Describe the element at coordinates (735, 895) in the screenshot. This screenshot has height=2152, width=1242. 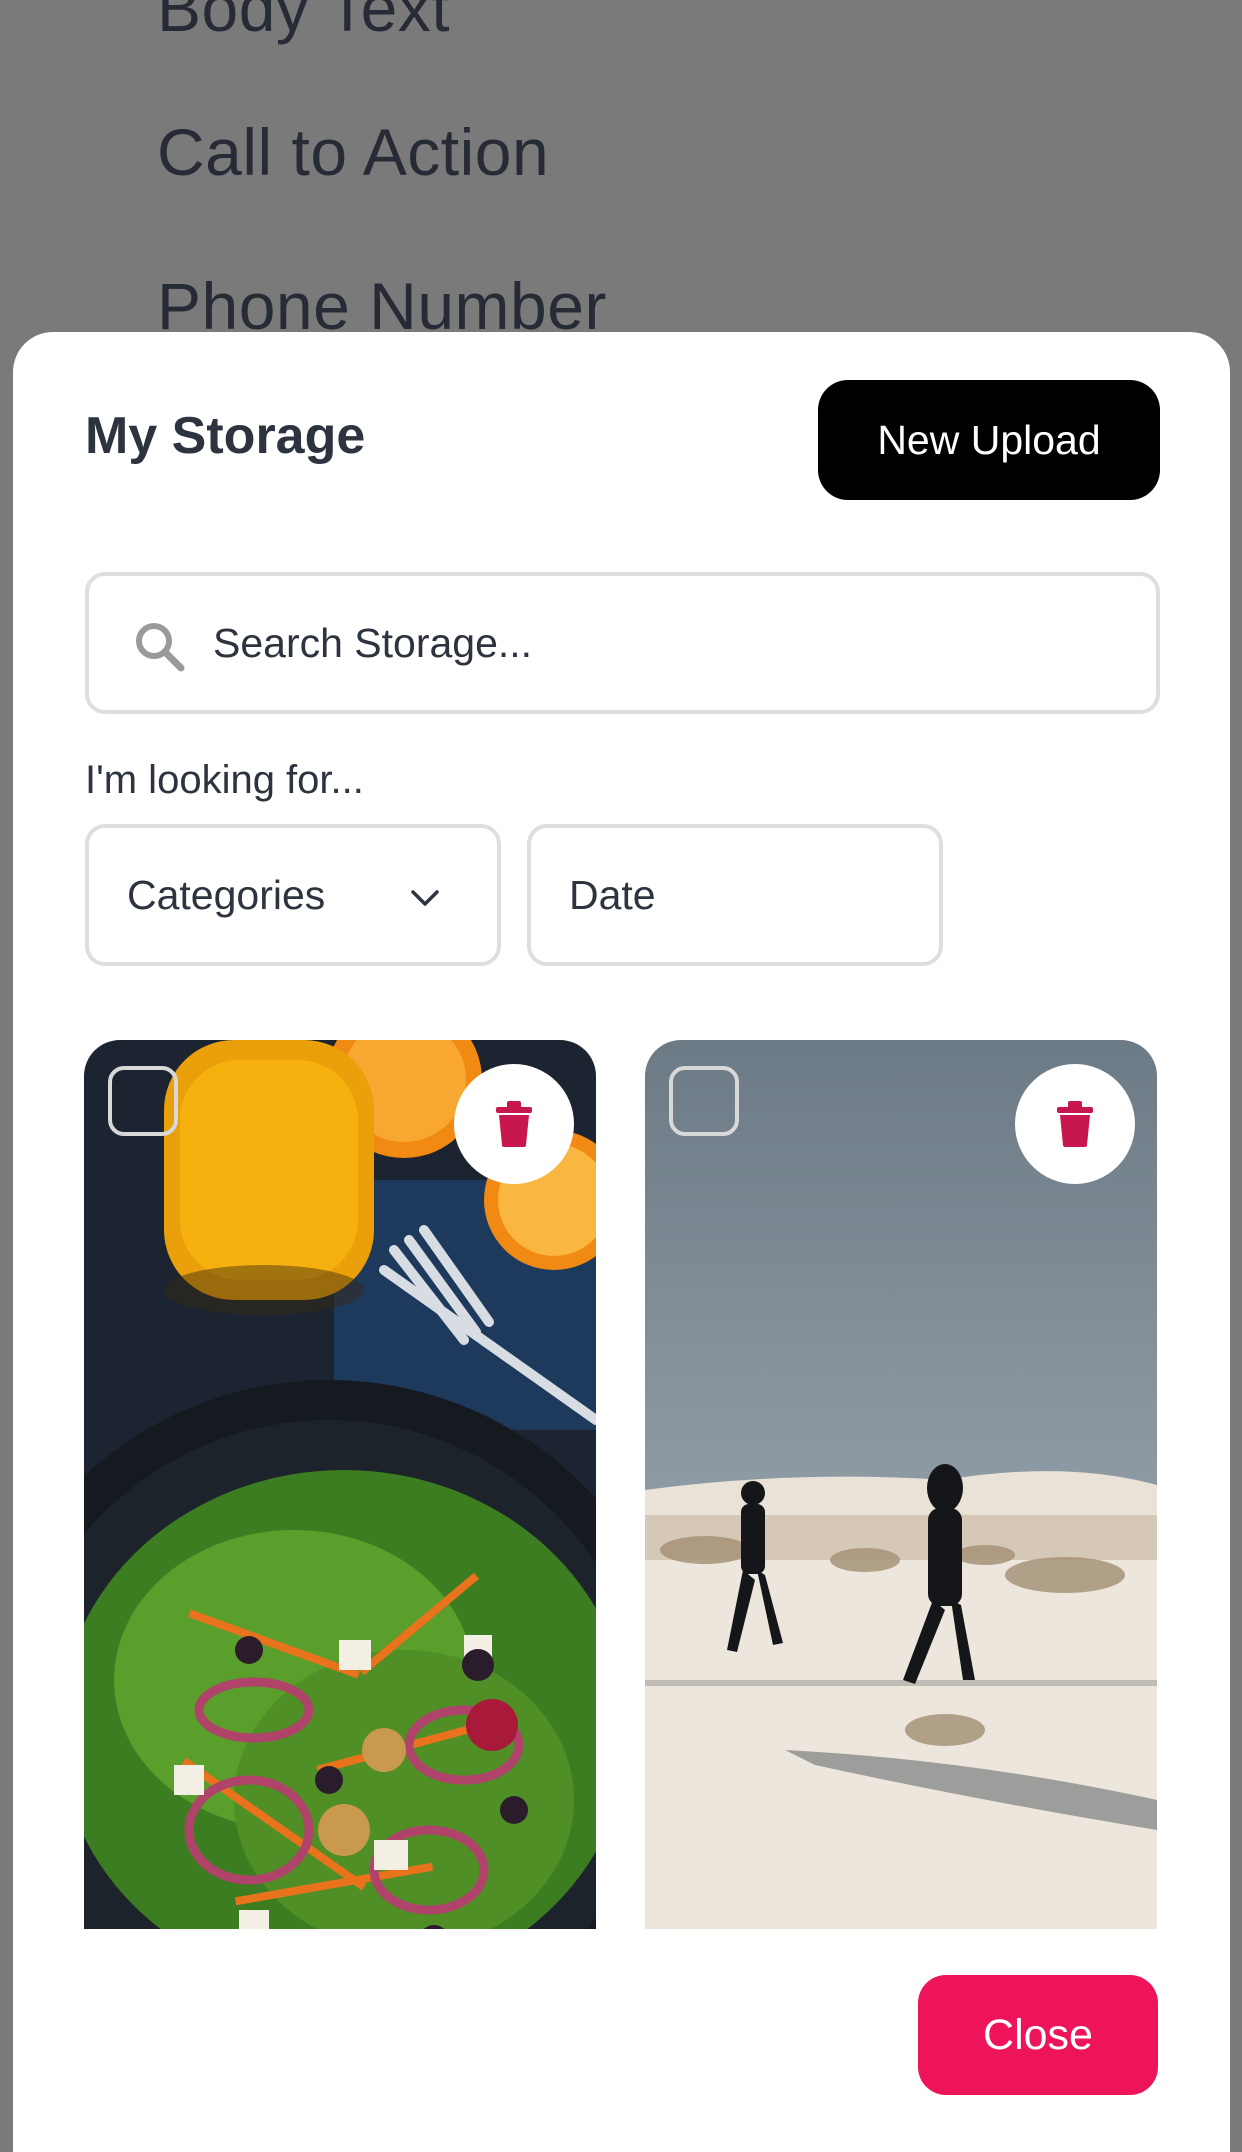
I see `date-filter: Date` at that location.